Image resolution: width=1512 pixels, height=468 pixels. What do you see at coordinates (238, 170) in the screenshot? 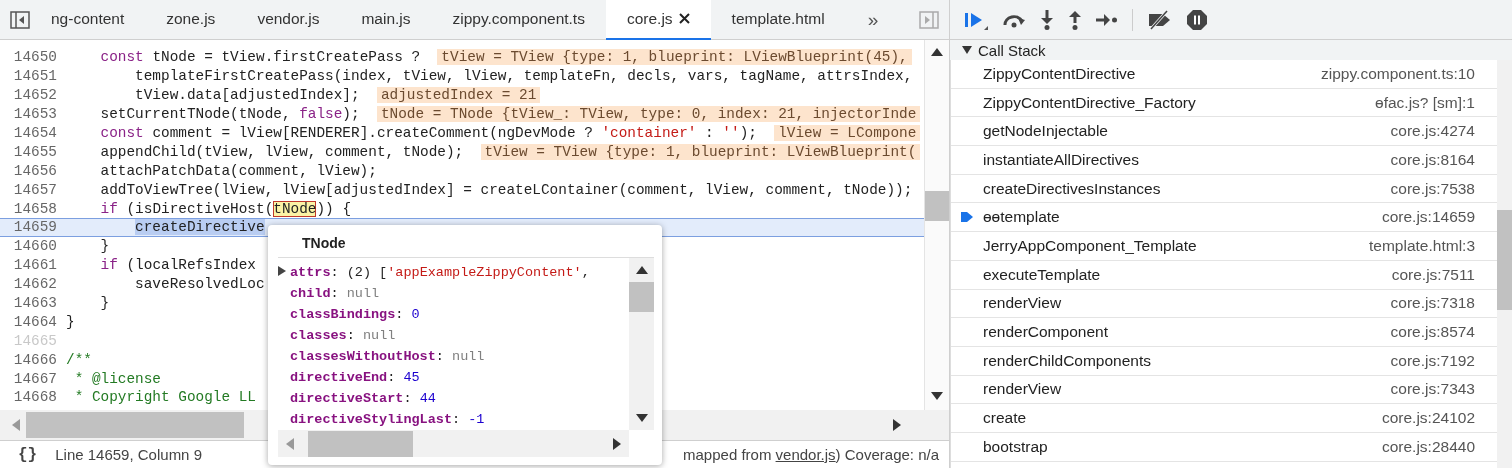
I see `code-line: attachPatchData(comment, lView);` at bounding box center [238, 170].